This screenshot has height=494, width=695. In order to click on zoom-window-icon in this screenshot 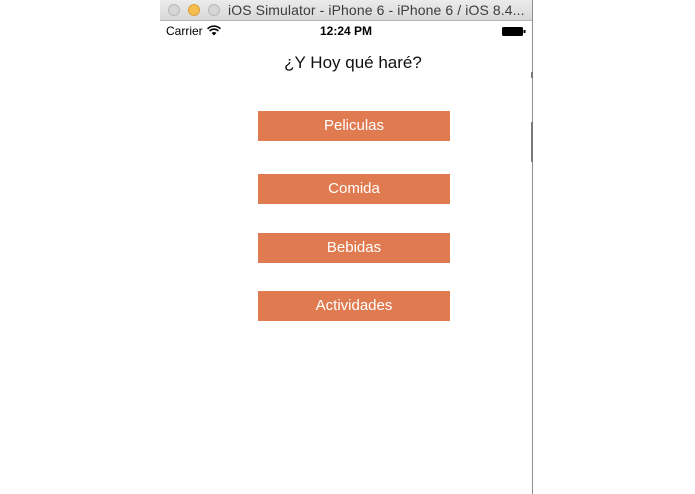, I will do `click(214, 10)`.